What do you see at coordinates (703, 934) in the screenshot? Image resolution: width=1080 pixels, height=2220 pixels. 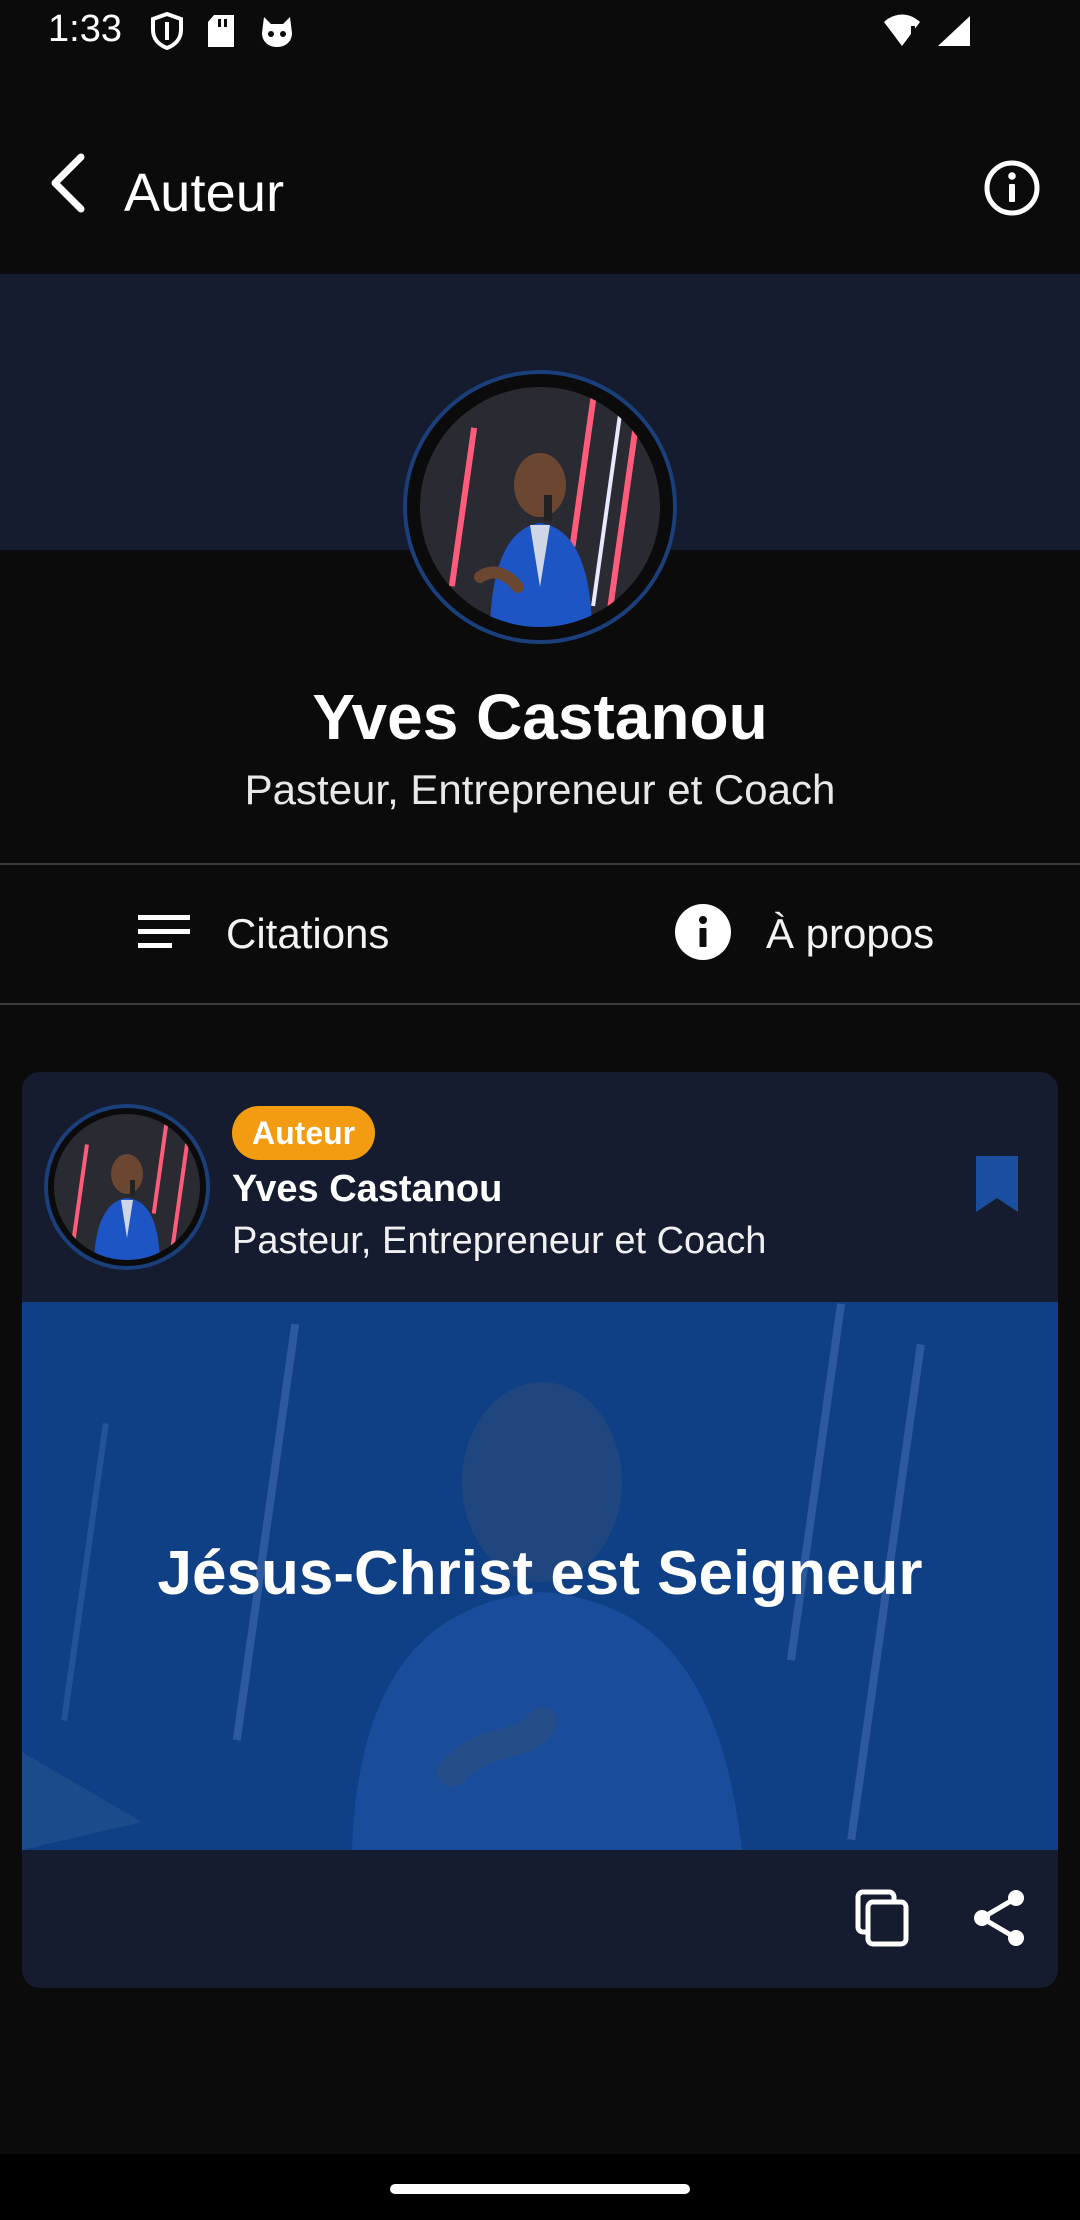 I see `info-filled-icon` at bounding box center [703, 934].